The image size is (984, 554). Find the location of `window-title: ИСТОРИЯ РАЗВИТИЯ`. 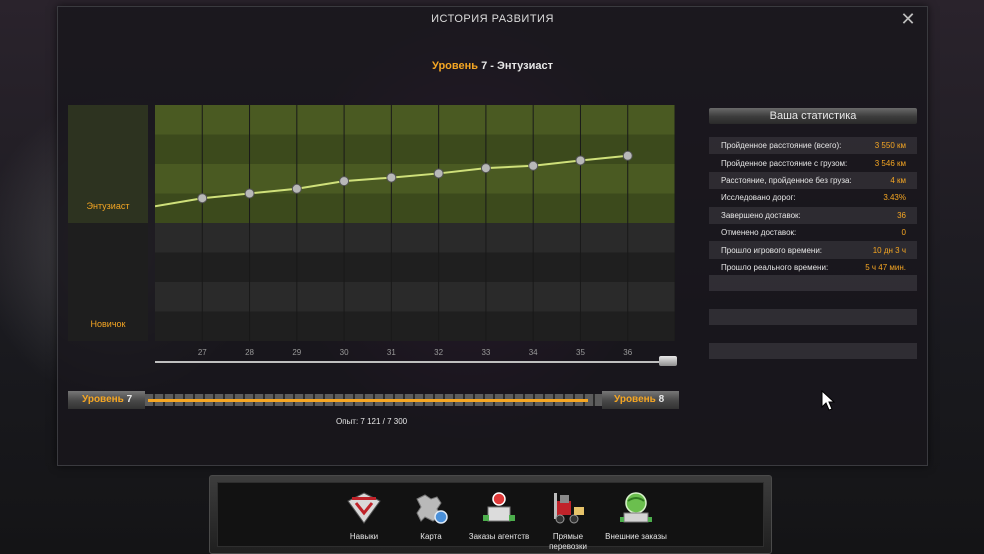

window-title: ИСТОРИЯ РАЗВИТИЯ is located at coordinates (492, 19).